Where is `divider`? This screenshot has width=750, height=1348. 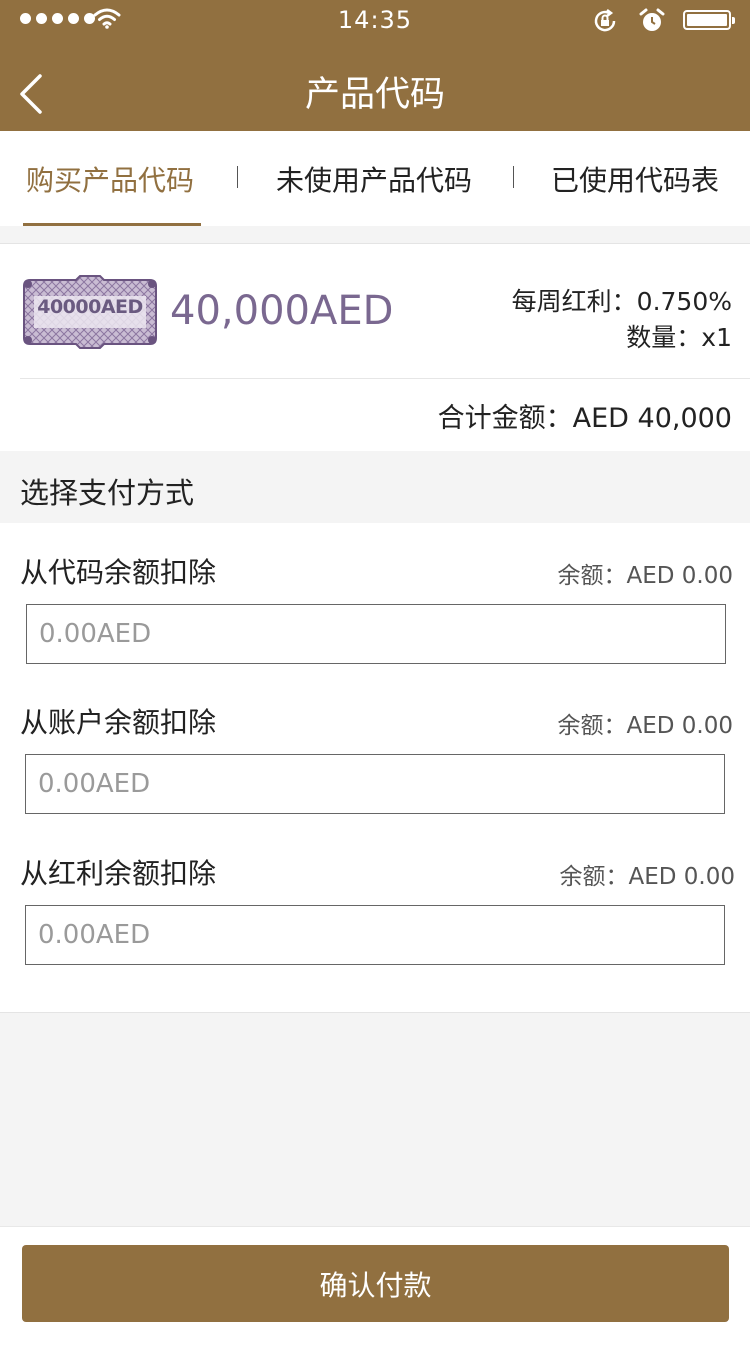
divider is located at coordinates (385, 378).